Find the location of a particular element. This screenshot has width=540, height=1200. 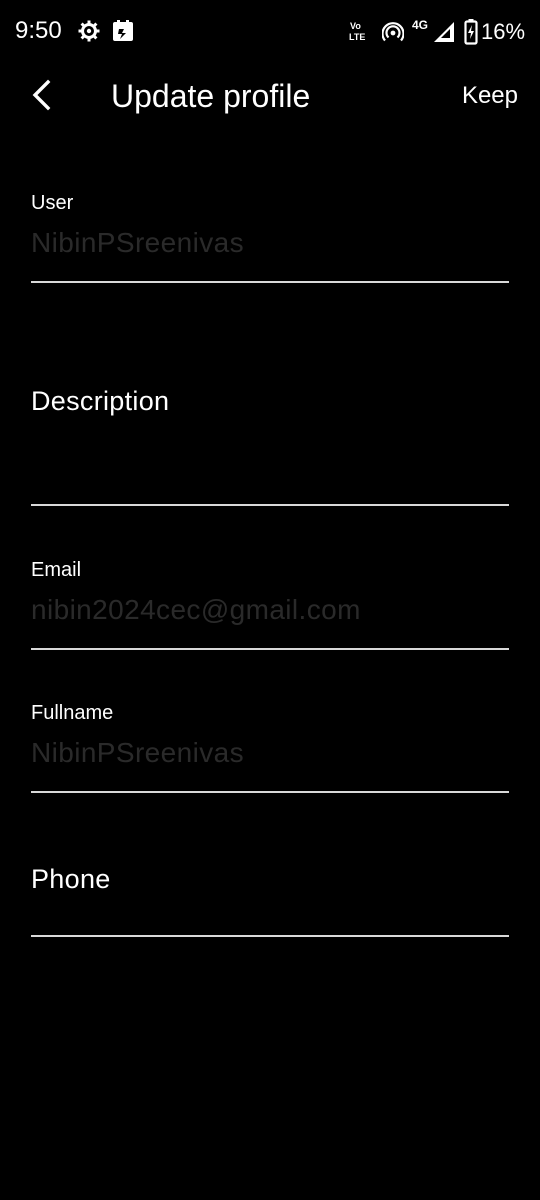

email-underline is located at coordinates (270, 649).